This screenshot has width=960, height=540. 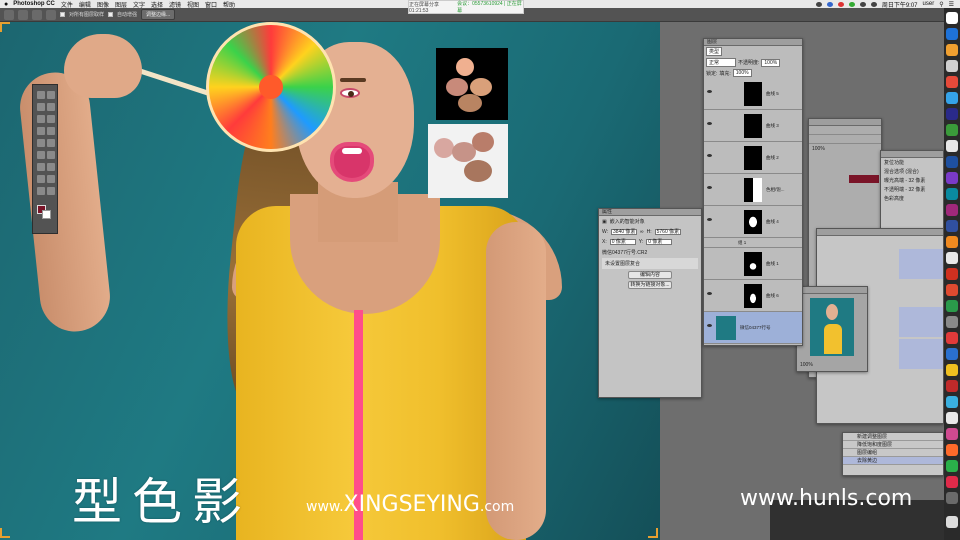 I want to click on search-icon: ⚲, so click(x=941, y=4).